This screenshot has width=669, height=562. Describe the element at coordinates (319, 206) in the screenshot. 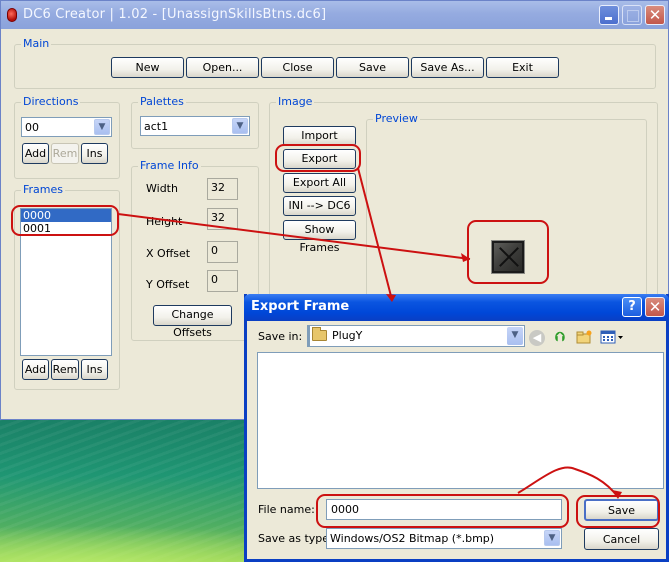

I see `ini-to-dc6-button: INI --> DC6` at that location.